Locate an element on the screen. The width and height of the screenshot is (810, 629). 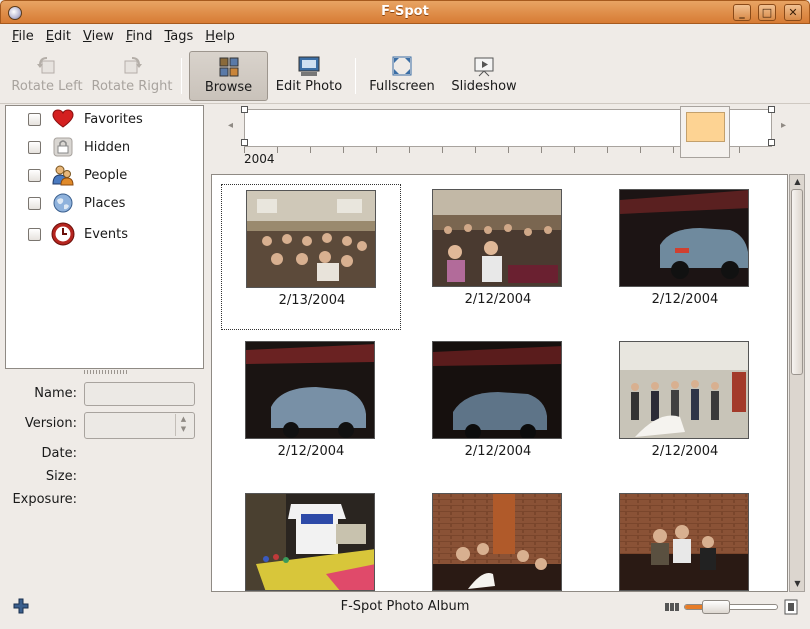
status-bar: F-Spot Photo Album is located at coordinates (405, 607).